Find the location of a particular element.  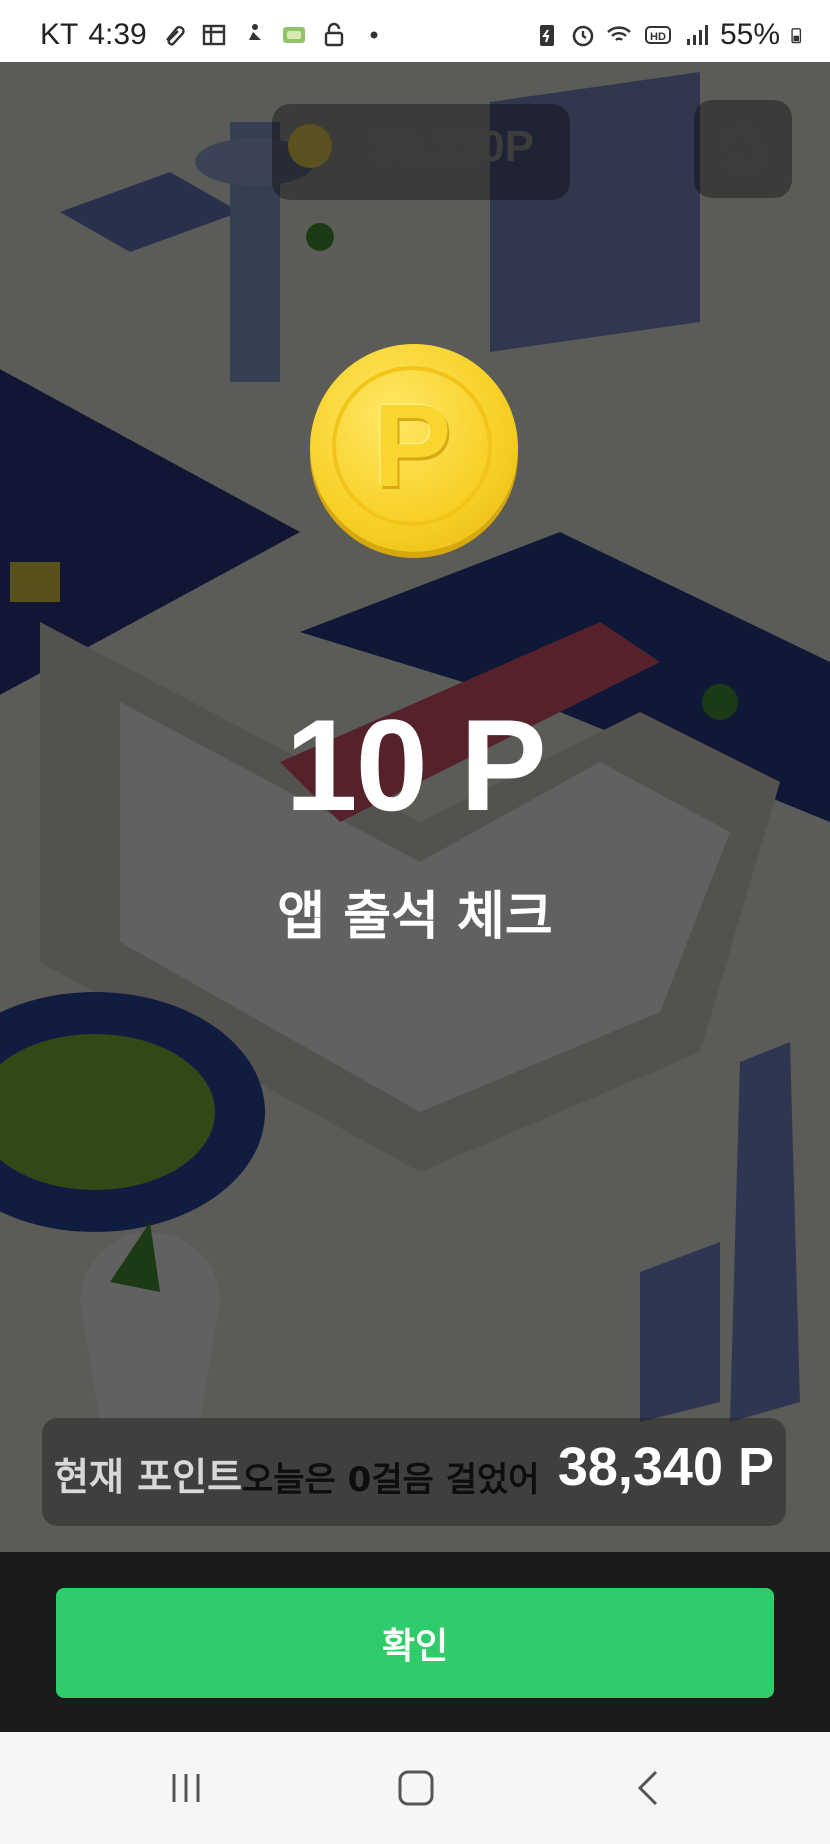

battery-icon is located at coordinates (796, 36).